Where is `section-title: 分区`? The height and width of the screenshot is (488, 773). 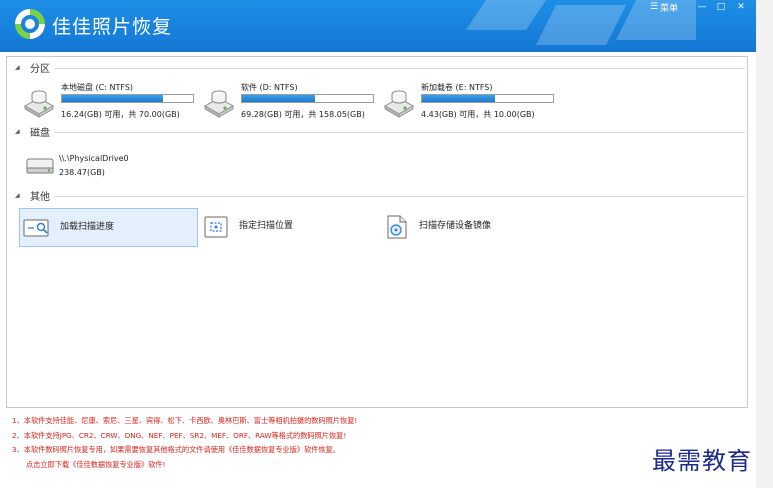
section-title: 分区 is located at coordinates (40, 69).